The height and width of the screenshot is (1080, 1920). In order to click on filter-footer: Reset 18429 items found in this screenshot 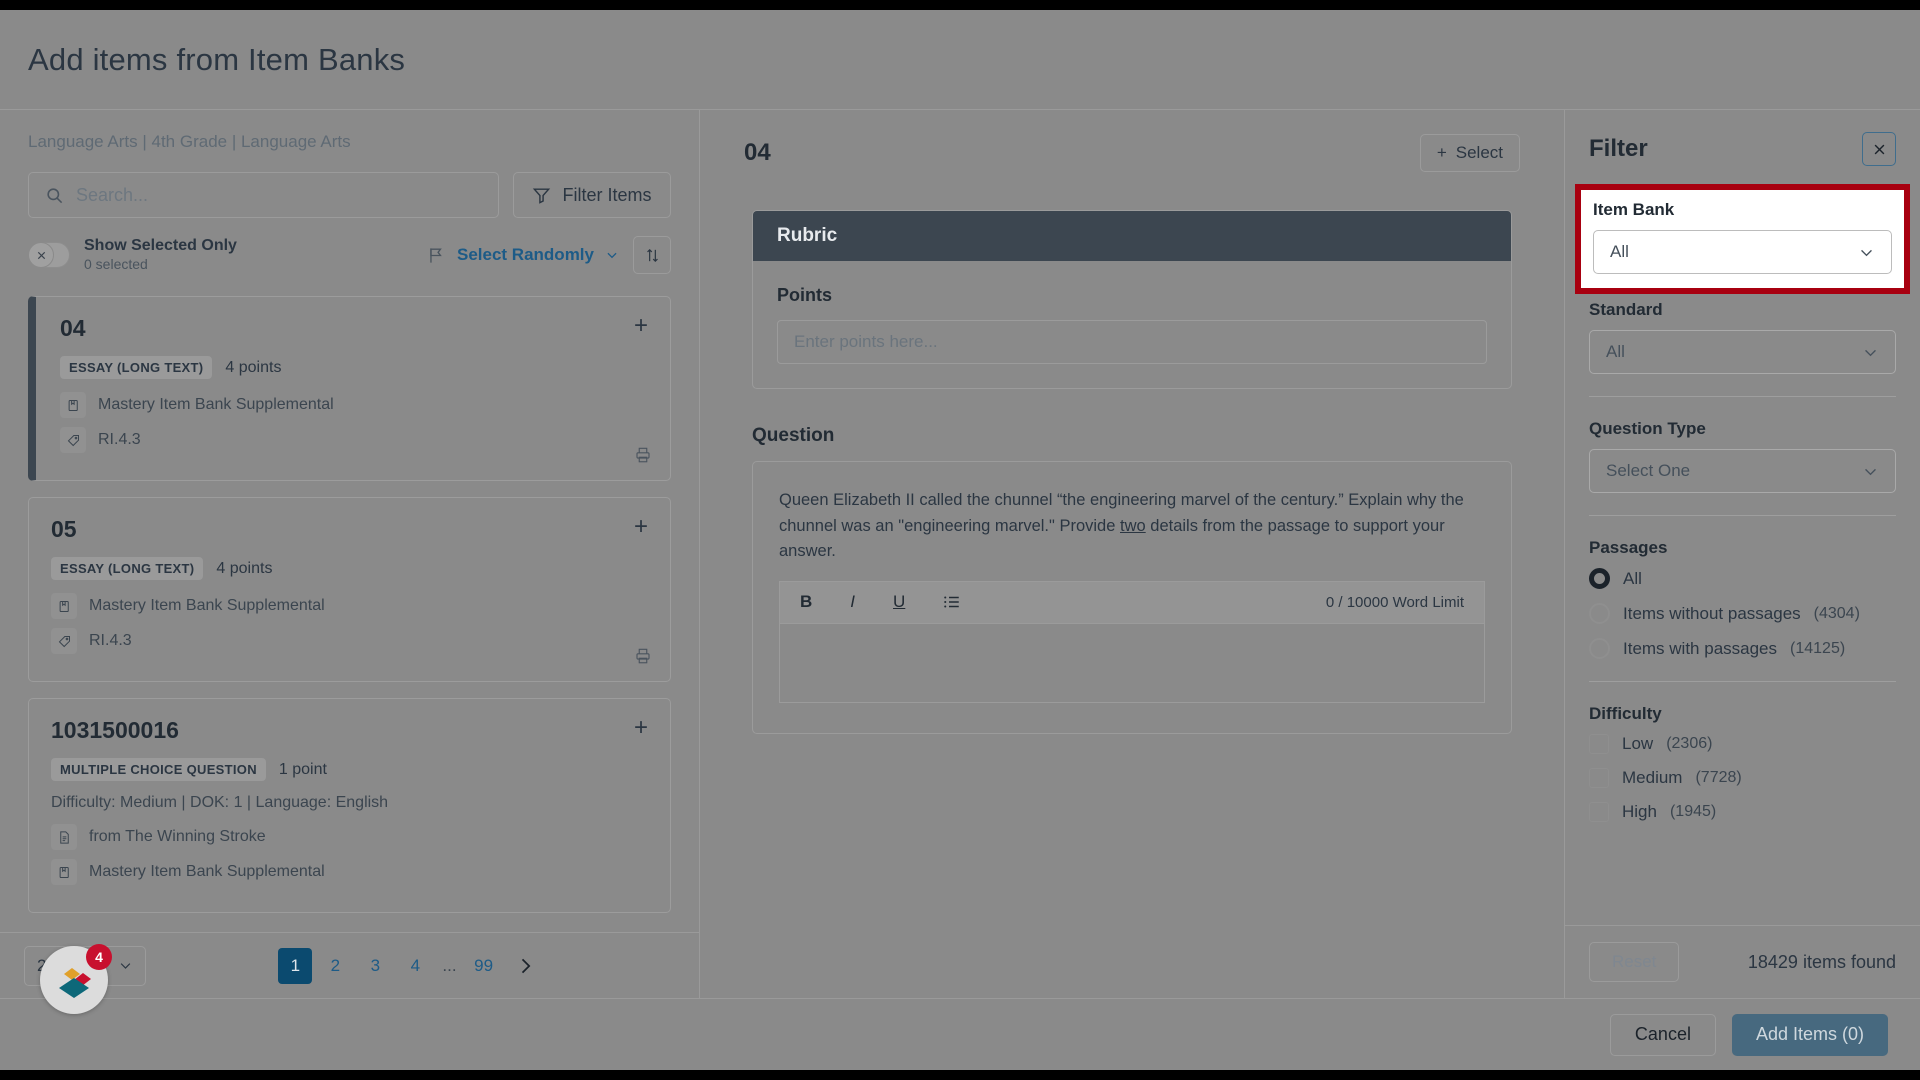, I will do `click(1742, 961)`.